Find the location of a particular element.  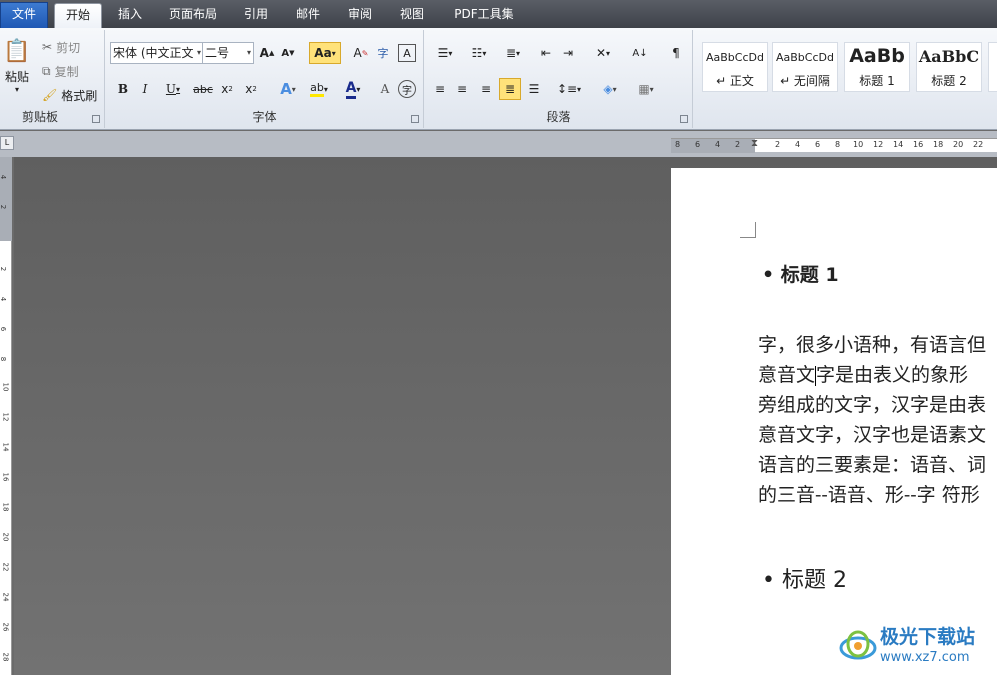

shrink-font-icon: A ▼ is located at coordinates (288, 53).